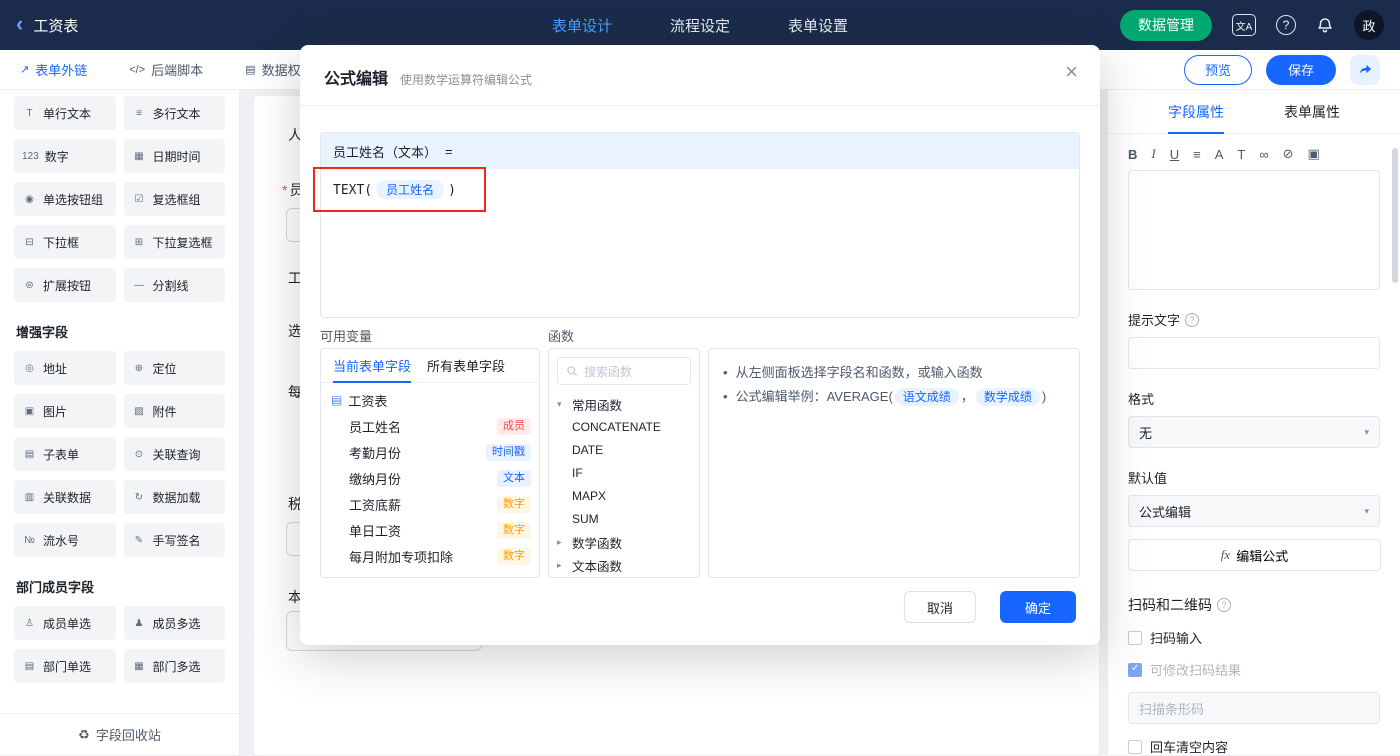 The height and width of the screenshot is (756, 1400). Describe the element at coordinates (174, 113) in the screenshot. I see `field-component: ≡ 多行文本` at that location.